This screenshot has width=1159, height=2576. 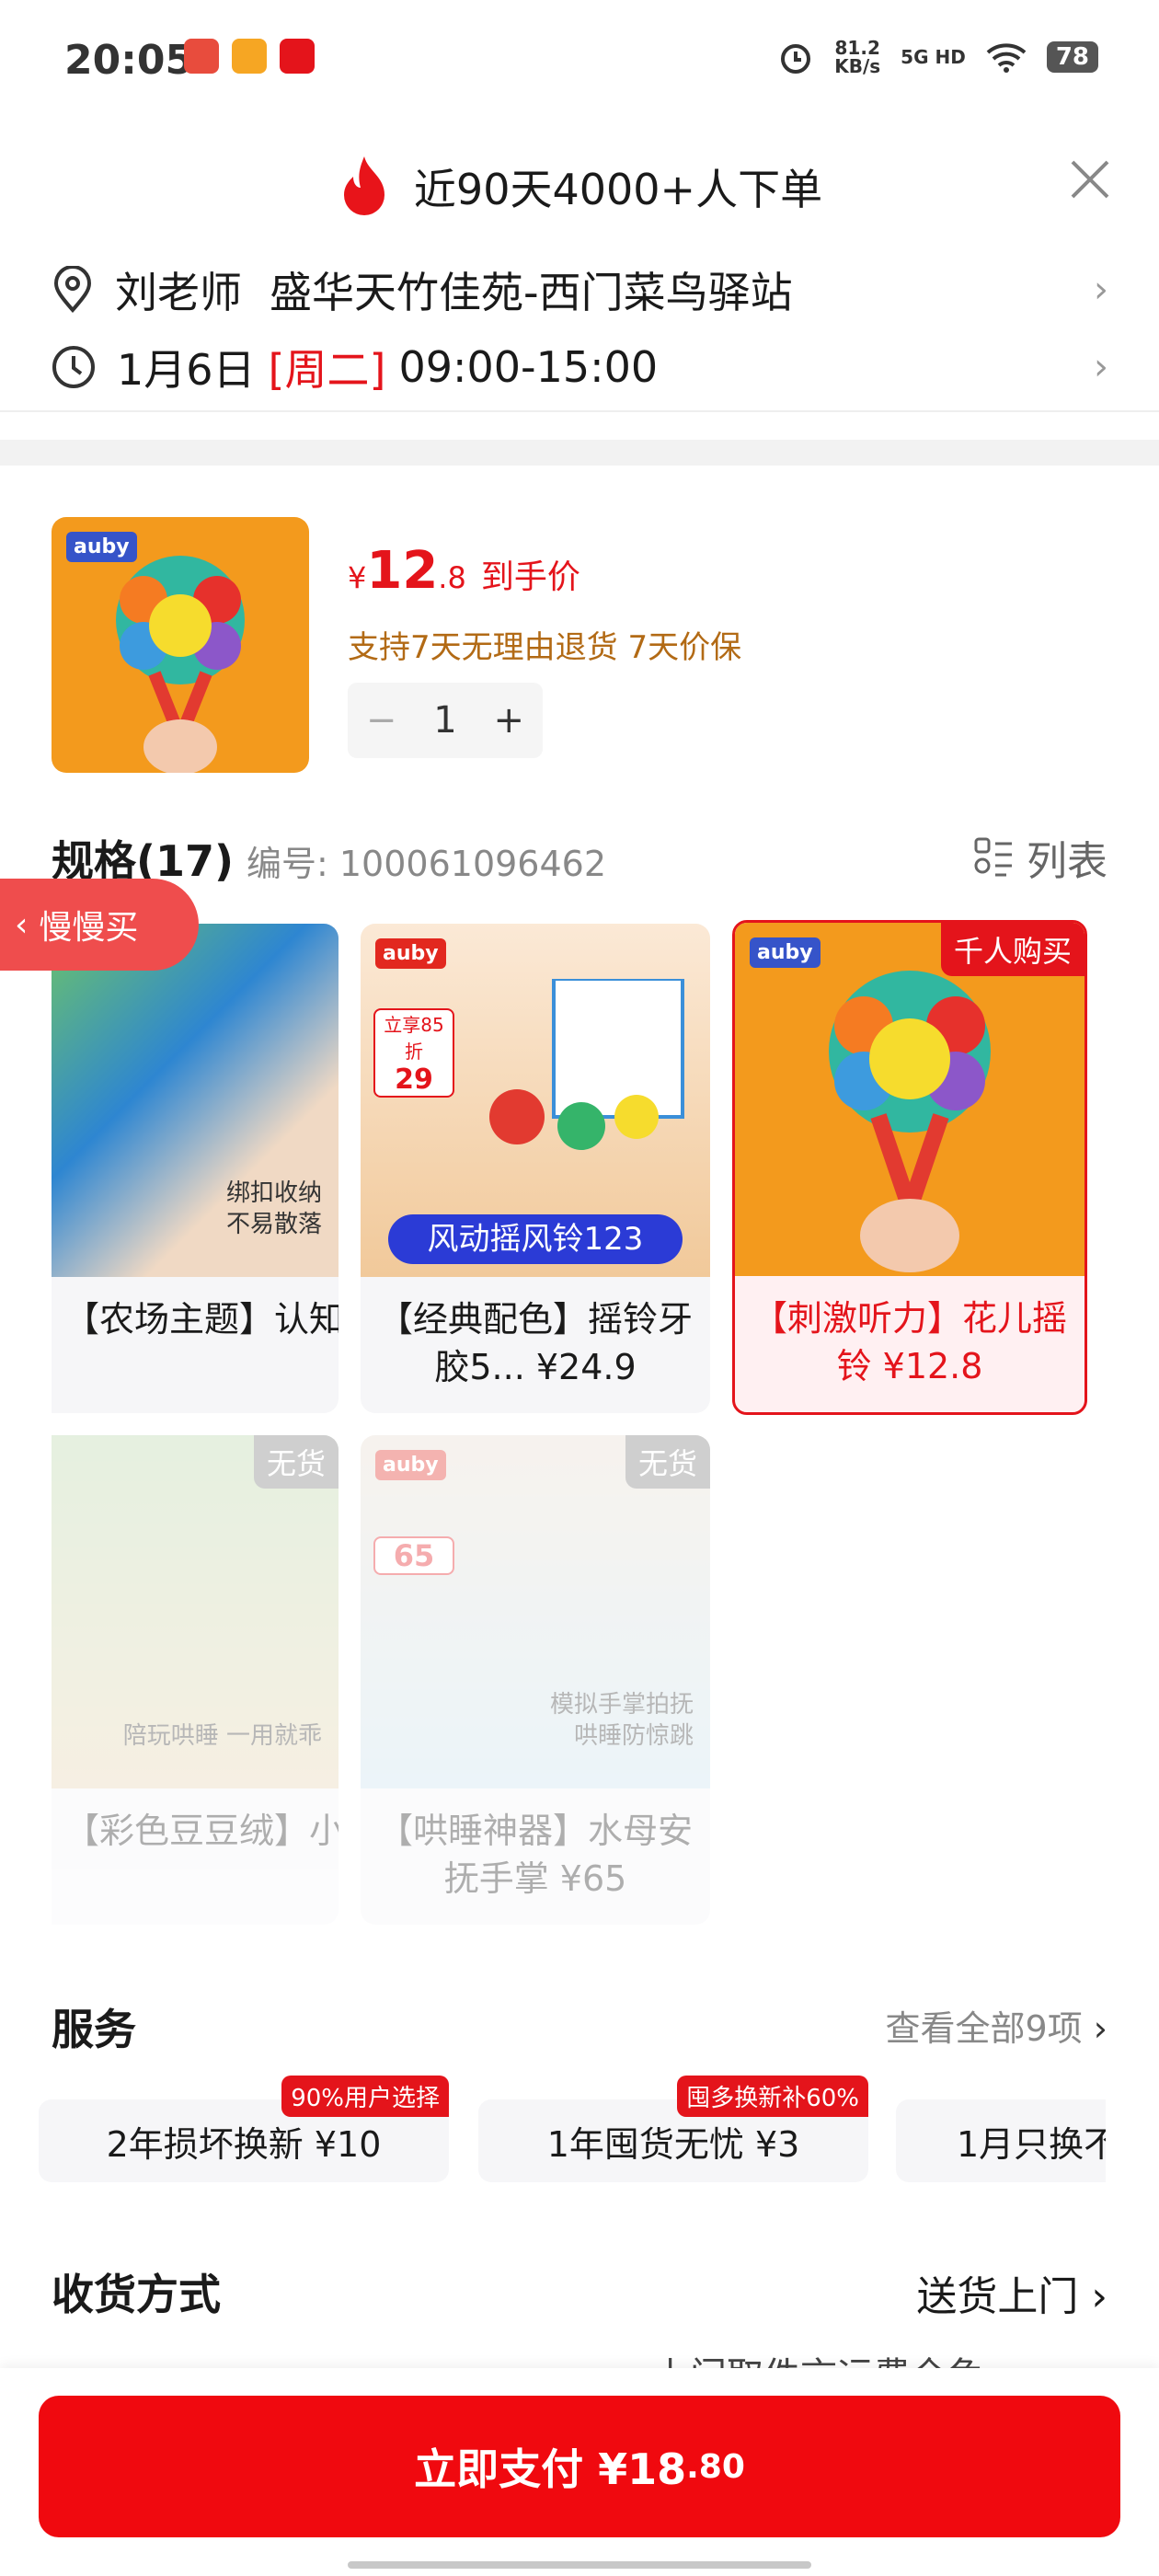 I want to click on delivery-date: 1月6日, so click(x=186, y=370).